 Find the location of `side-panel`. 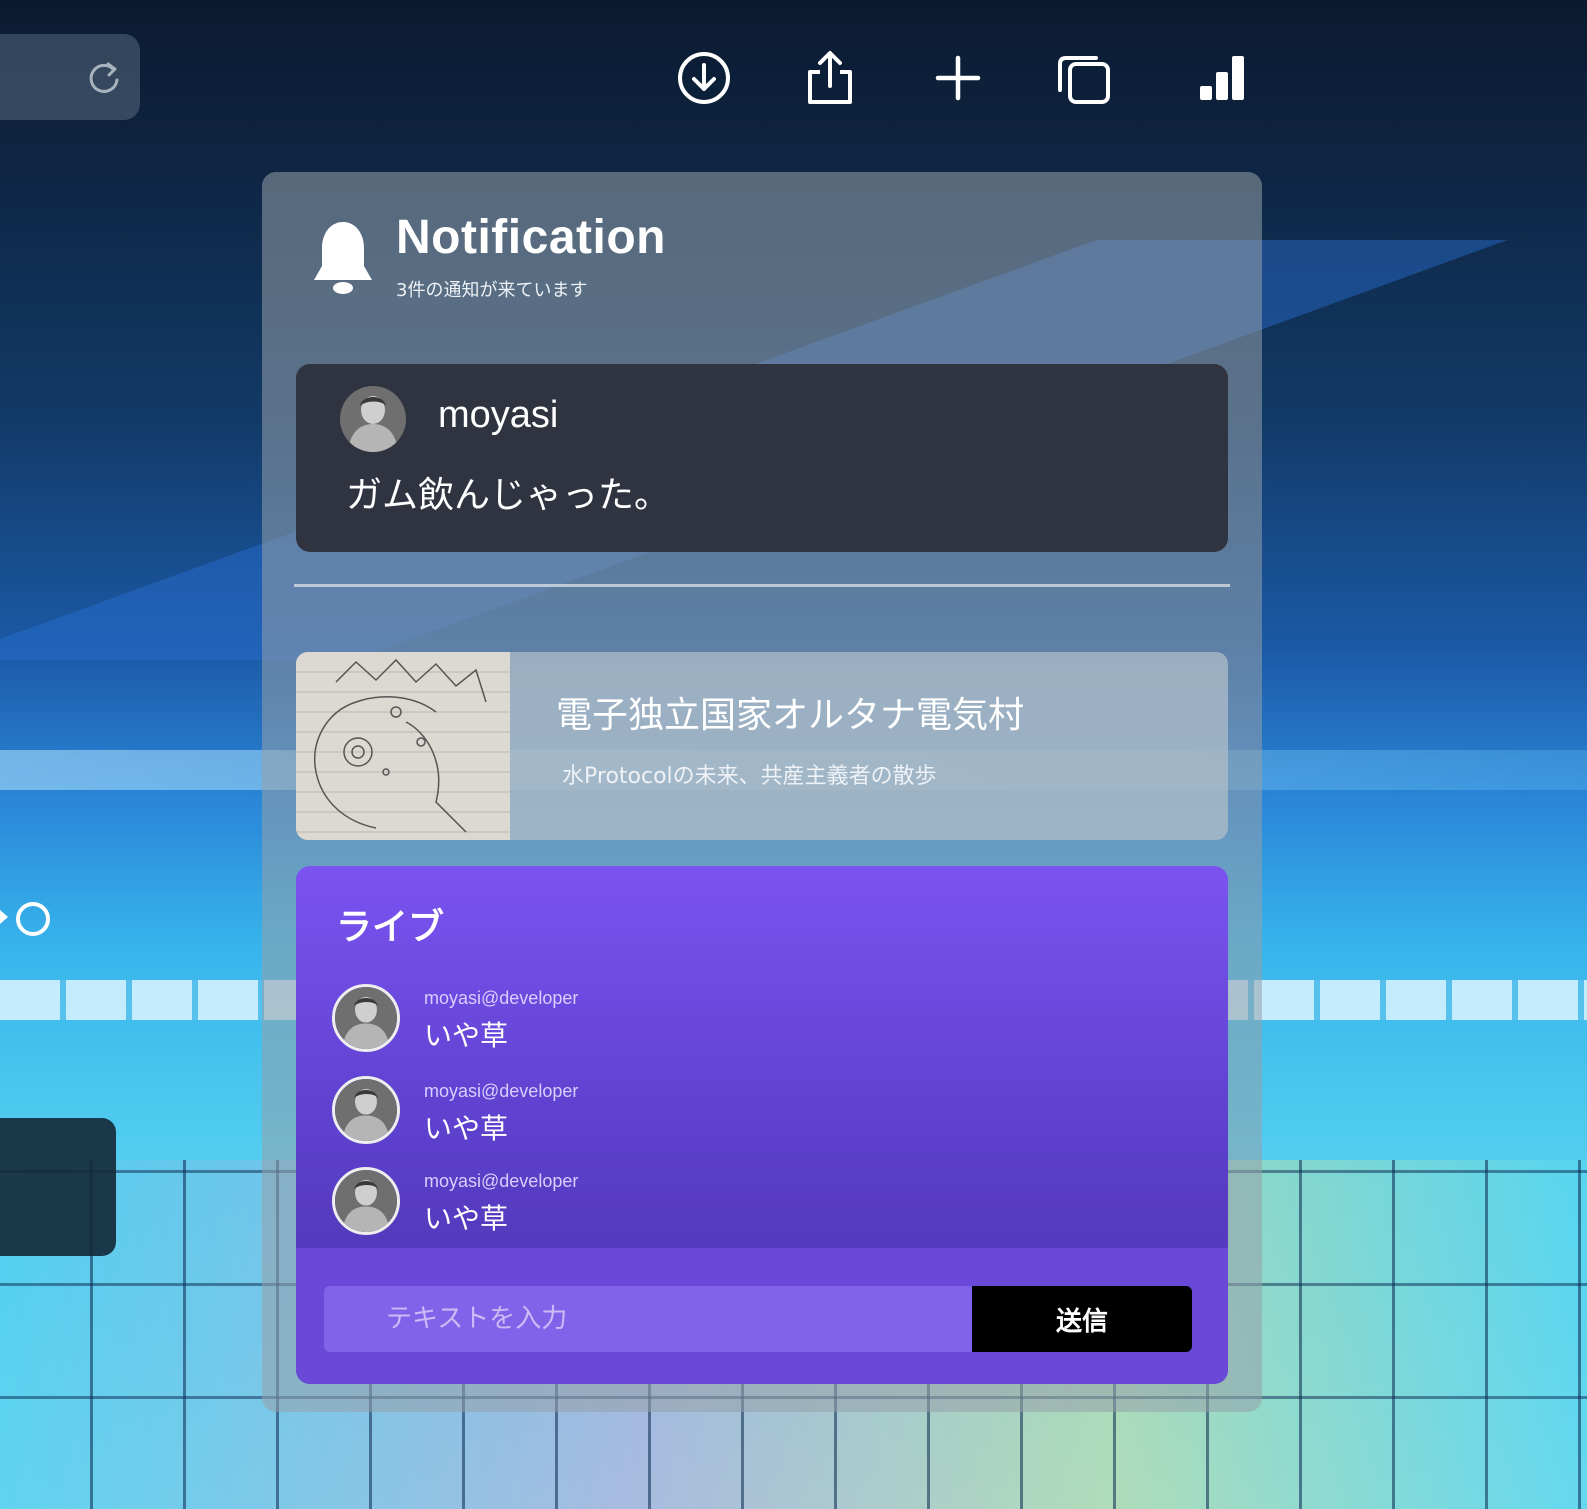

side-panel is located at coordinates (58, 1187).